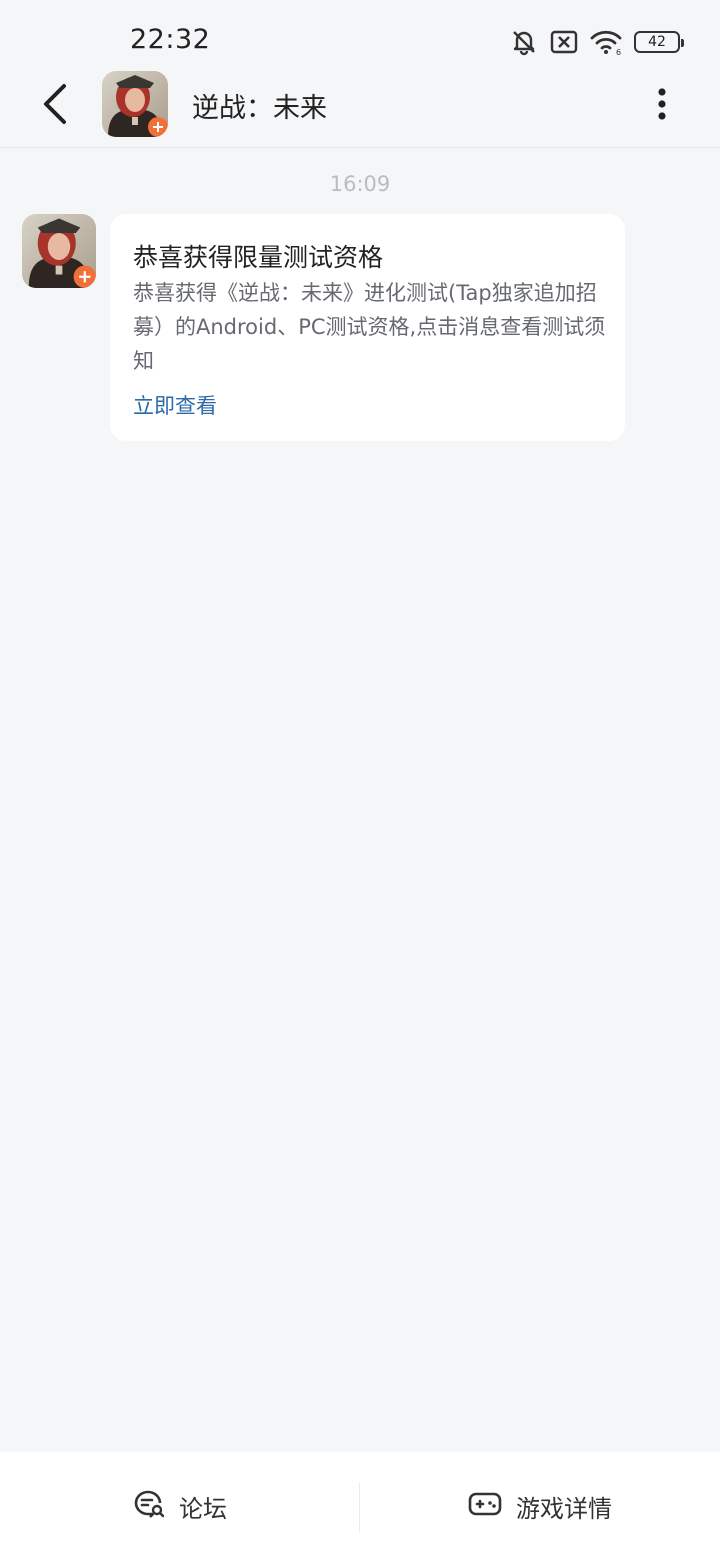  I want to click on tab-game-details-label: 游戏详情, so click(564, 1508).